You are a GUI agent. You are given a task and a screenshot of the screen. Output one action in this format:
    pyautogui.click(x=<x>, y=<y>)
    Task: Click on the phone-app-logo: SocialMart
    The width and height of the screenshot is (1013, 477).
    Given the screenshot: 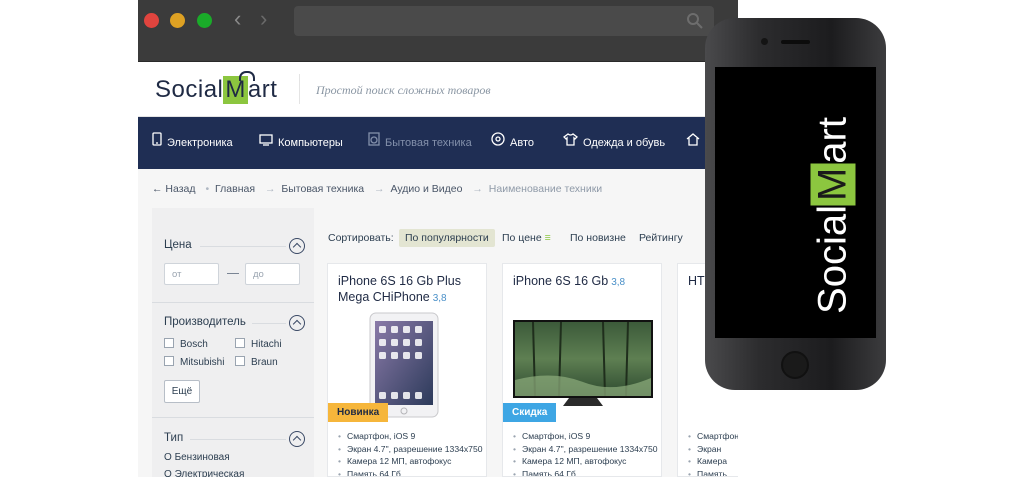 What is the action you would take?
    pyautogui.click(x=833, y=215)
    